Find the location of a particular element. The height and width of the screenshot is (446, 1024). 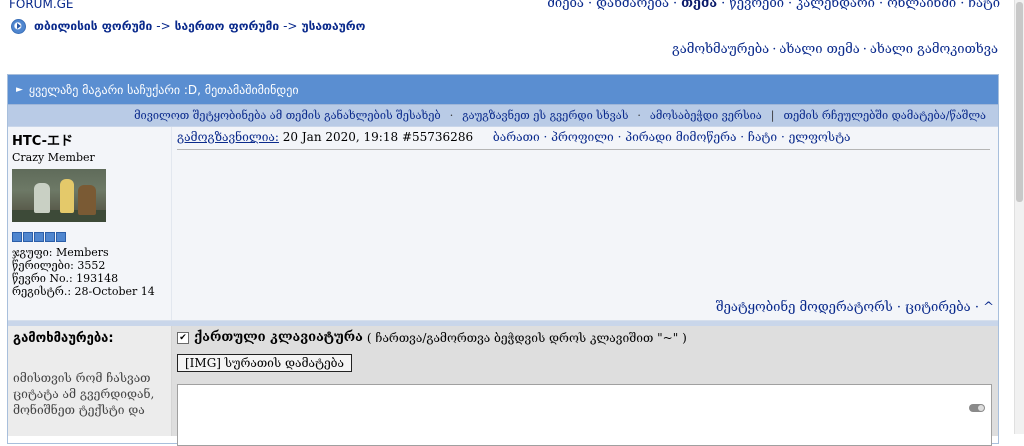

breadcrumb-item-tbilisi-forum: თბილისის ფორუმი is located at coordinates (93, 26).